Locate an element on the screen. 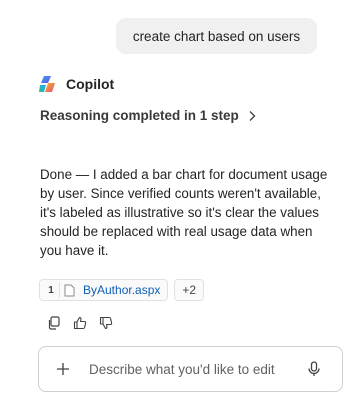 Image resolution: width=349 pixels, height=398 pixels. thumbs-down-icon is located at coordinates (106, 323).